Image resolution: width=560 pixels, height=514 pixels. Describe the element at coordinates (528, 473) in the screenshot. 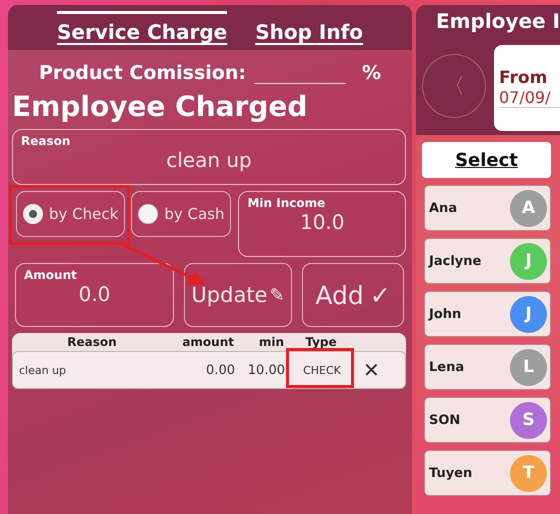

I see `avatar: T` at that location.